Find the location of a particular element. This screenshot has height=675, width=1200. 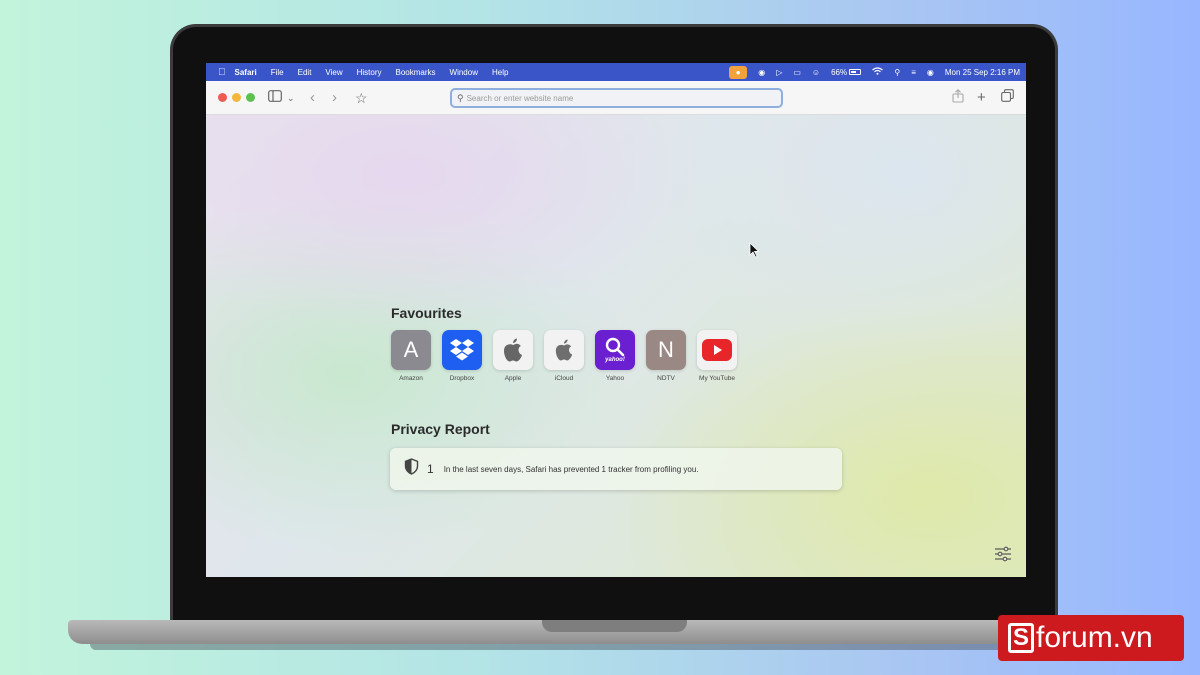

favourite-my-youtube: My YouTube is located at coordinates (717, 356).